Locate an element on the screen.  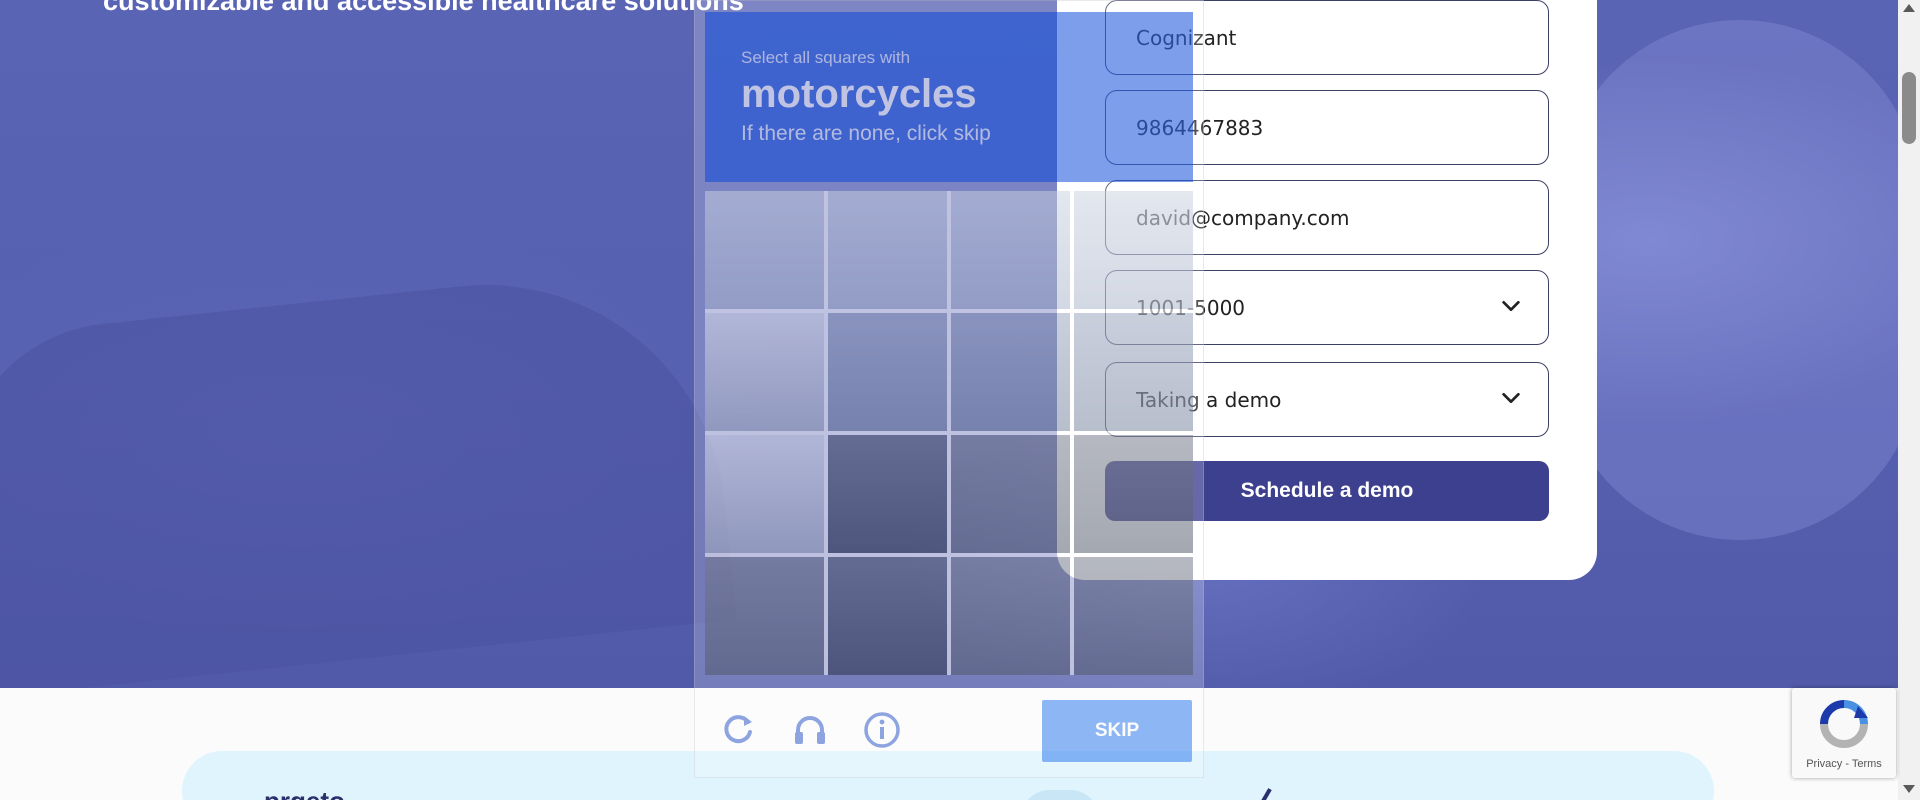
scrollbar-thumb is located at coordinates (1909, 108).